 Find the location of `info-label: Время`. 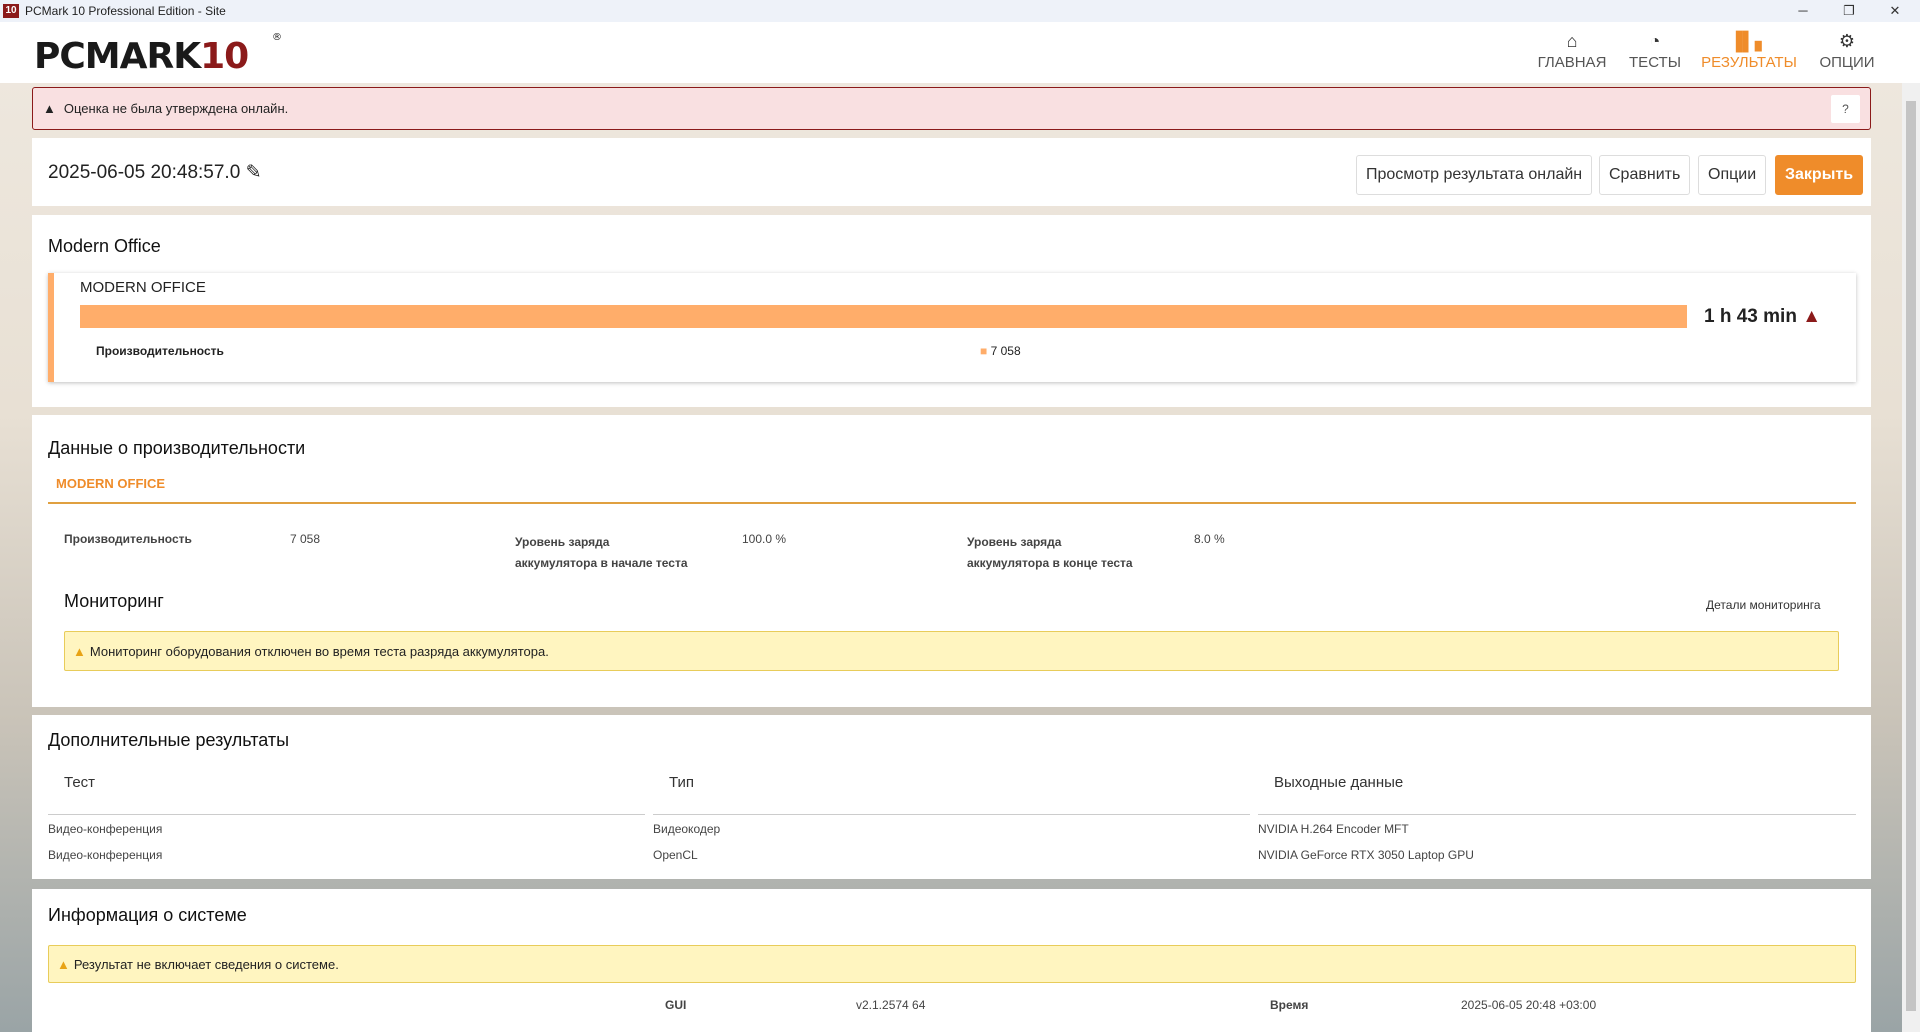

info-label: Время is located at coordinates (1289, 1005).